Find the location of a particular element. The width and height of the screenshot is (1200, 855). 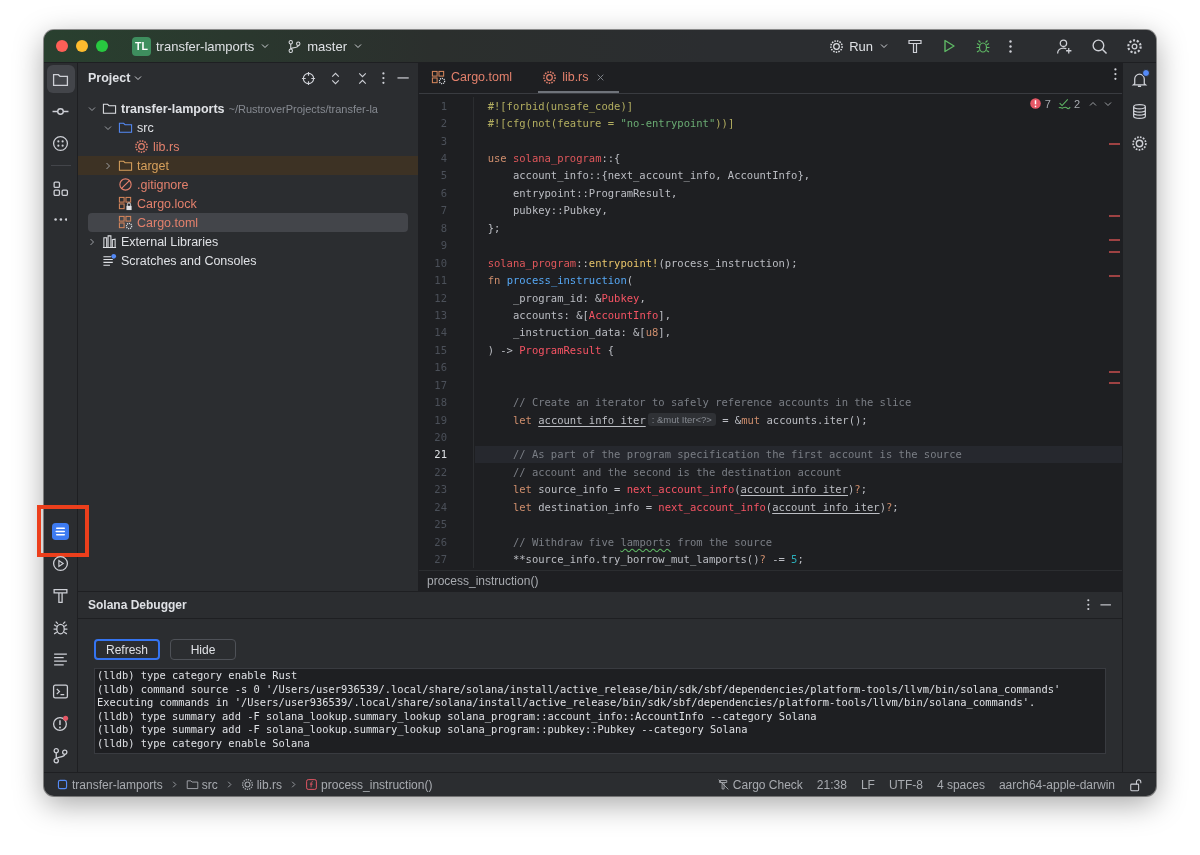

blocked-icon is located at coordinates (125, 184).